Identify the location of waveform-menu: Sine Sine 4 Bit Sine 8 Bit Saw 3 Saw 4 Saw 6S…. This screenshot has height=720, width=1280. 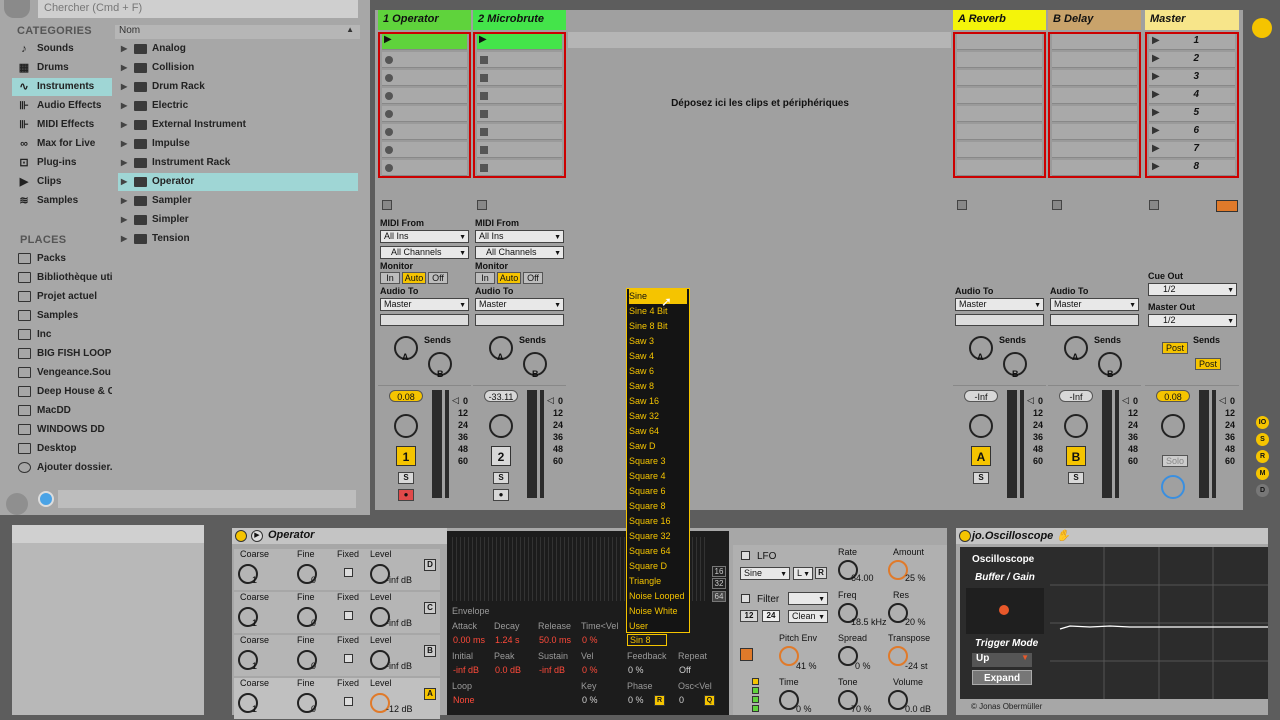
(658, 460).